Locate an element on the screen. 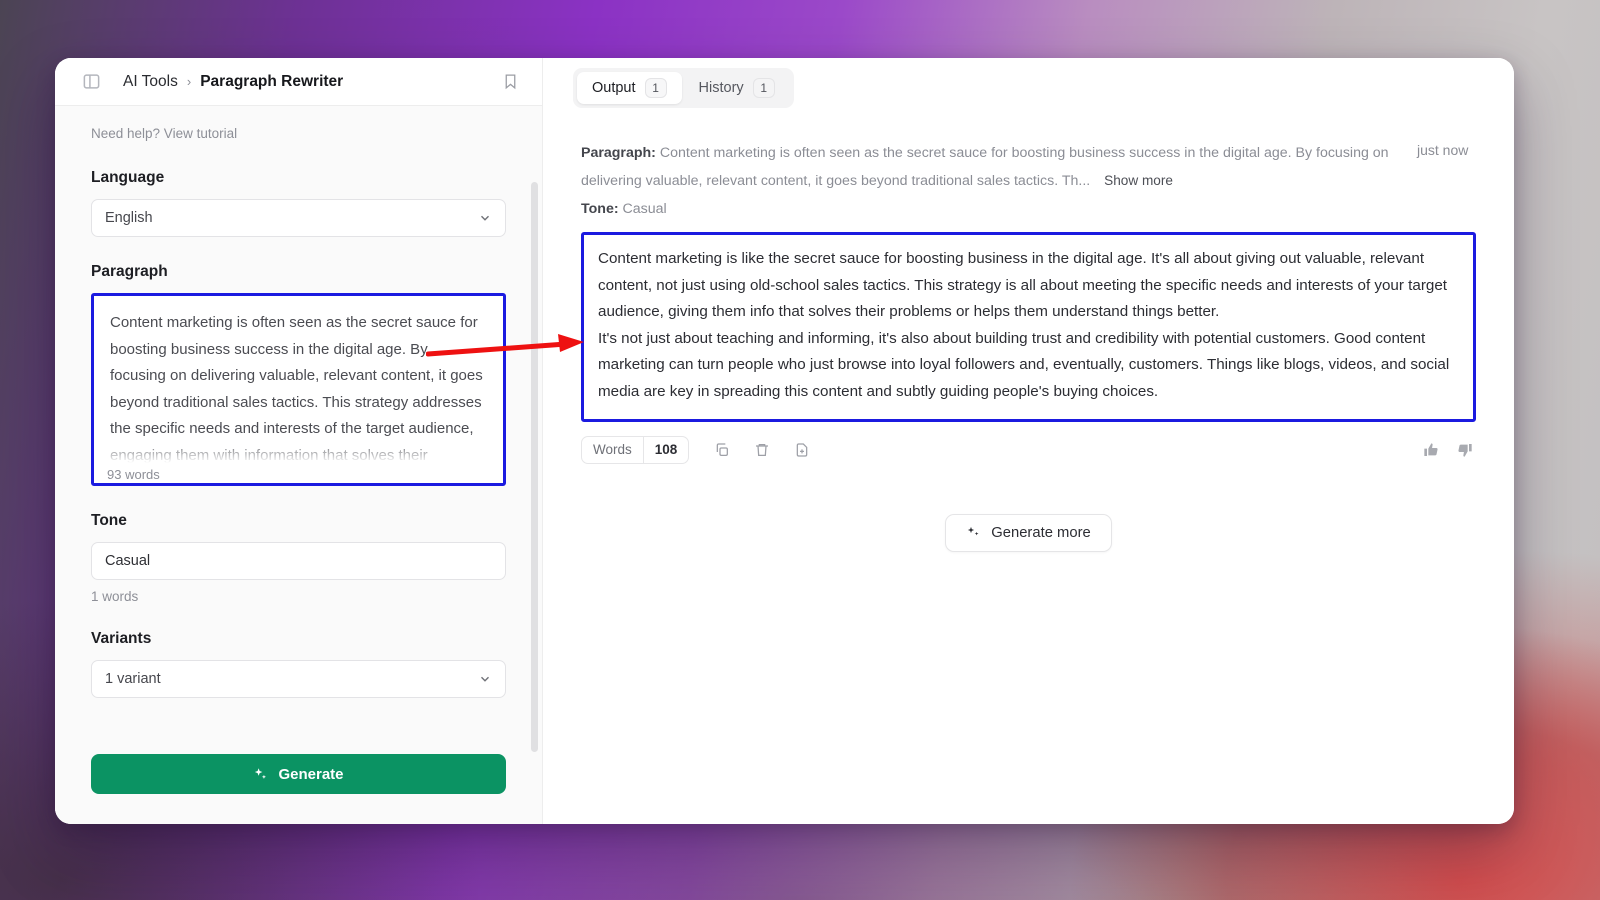  tone-value: Casual is located at coordinates (128, 561).